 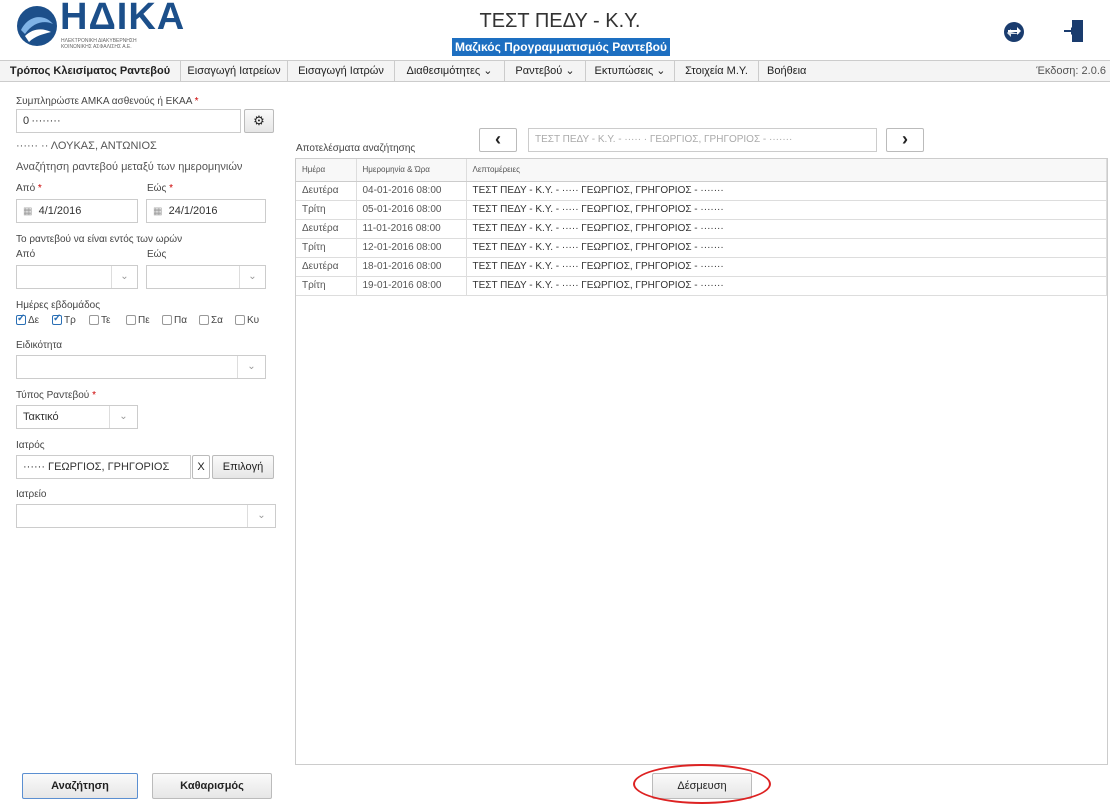 What do you see at coordinates (905, 140) in the screenshot?
I see `next-button: ›` at bounding box center [905, 140].